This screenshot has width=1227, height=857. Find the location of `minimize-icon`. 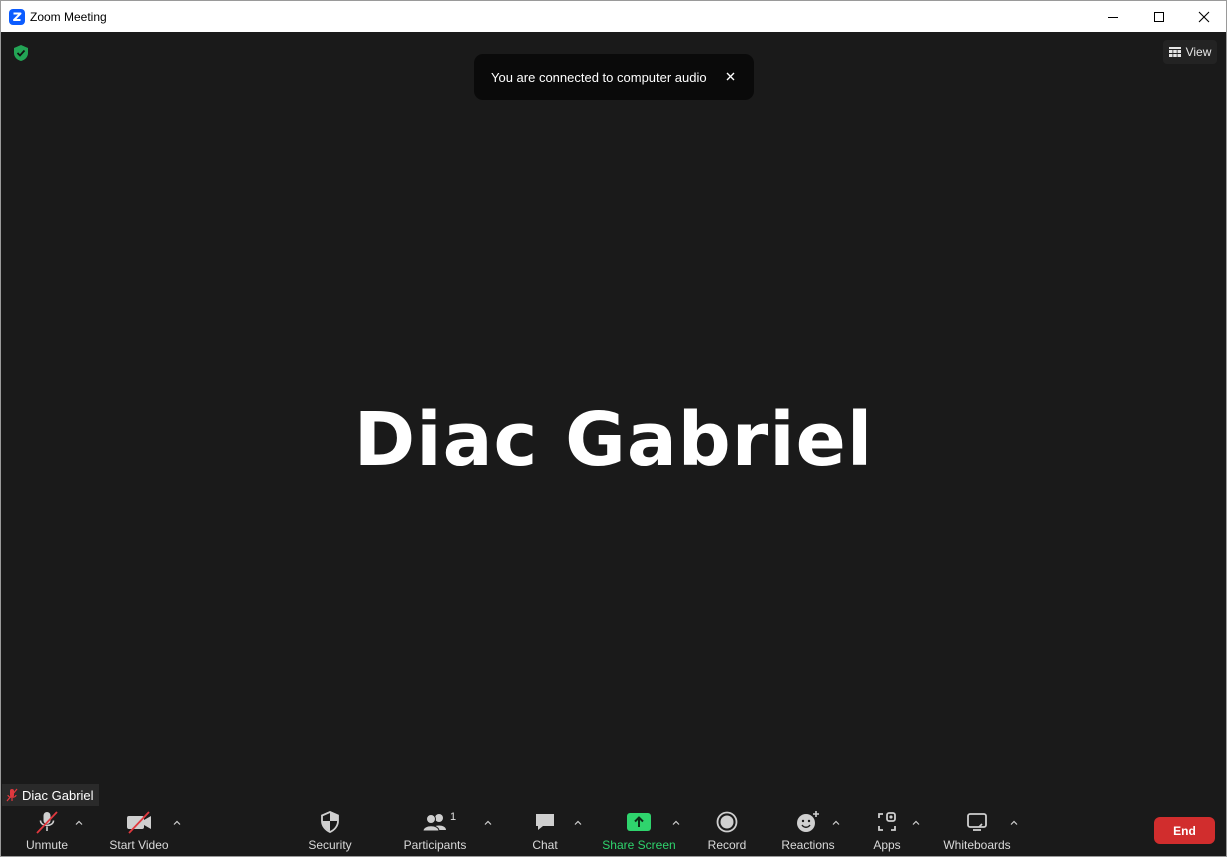

minimize-icon is located at coordinates (1113, 17).